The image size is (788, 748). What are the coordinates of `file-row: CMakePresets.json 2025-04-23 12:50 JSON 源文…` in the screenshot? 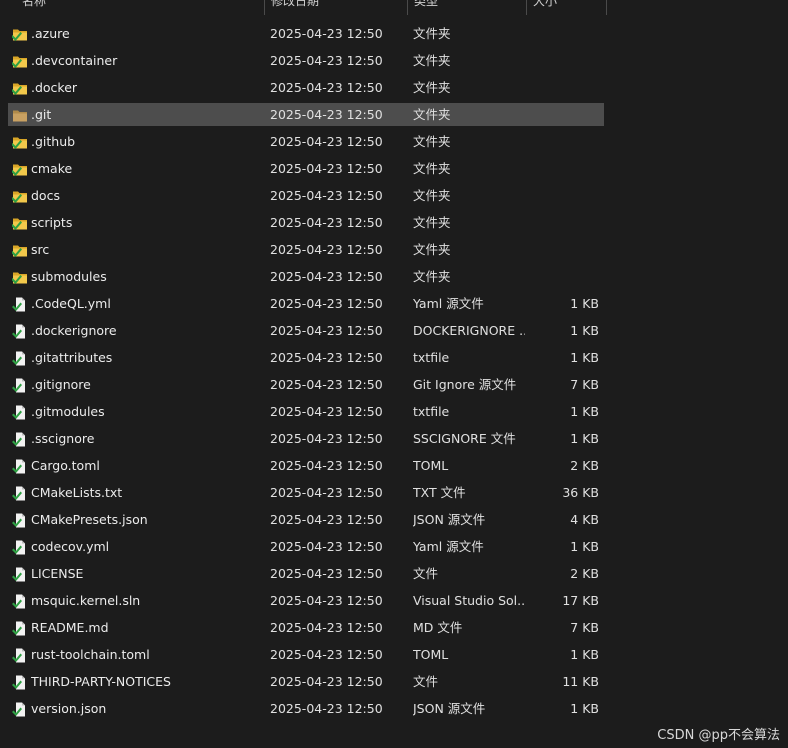 It's located at (306, 519).